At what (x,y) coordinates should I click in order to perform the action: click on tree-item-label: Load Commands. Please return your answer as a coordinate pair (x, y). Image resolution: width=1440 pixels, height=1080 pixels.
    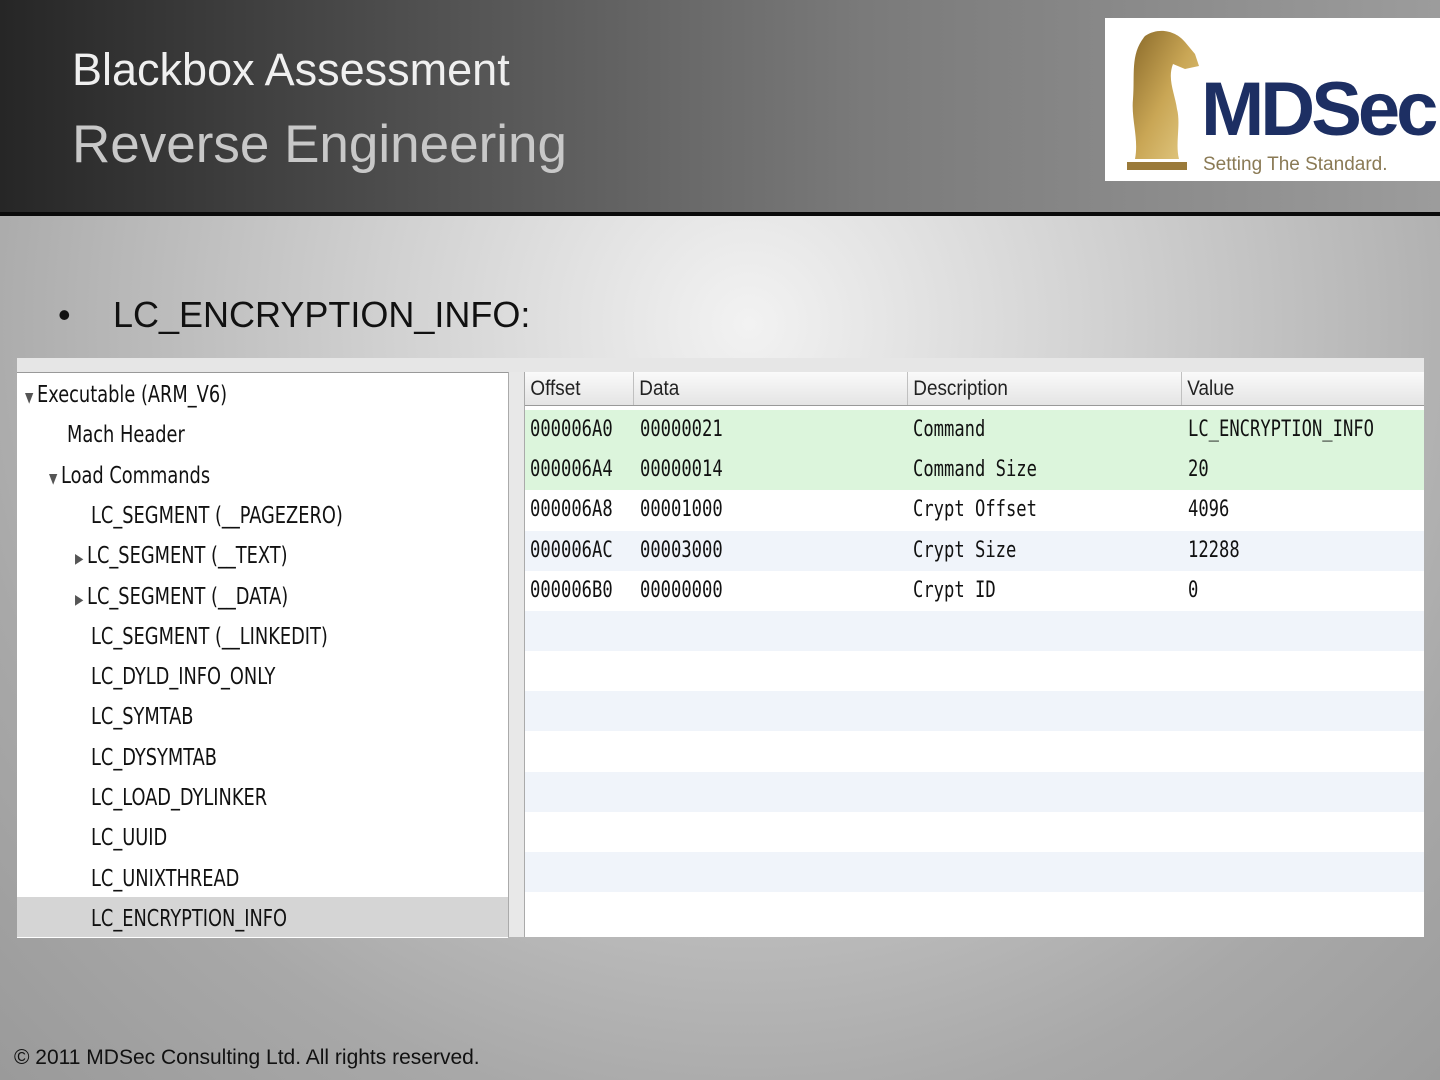
    Looking at the image, I should click on (136, 475).